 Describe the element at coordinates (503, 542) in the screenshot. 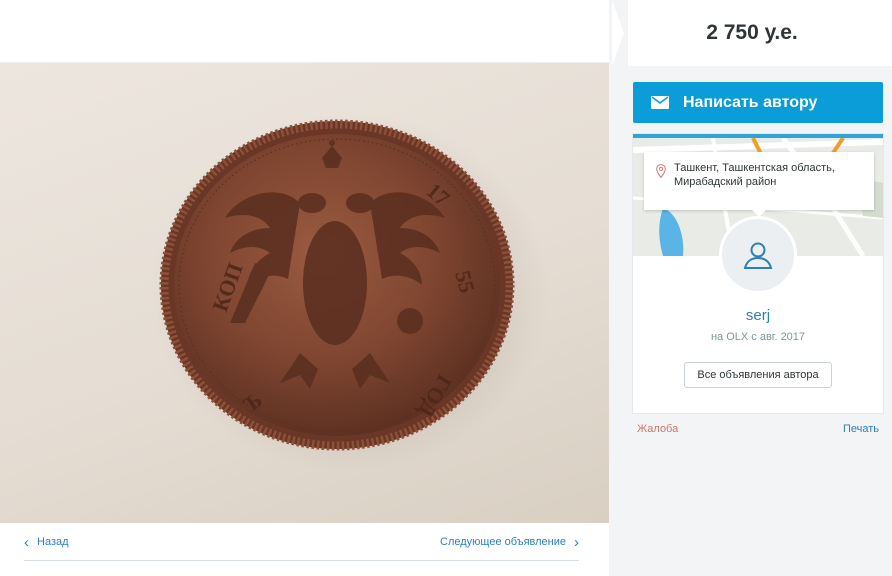

I see `next-label: Следующее объявление` at that location.